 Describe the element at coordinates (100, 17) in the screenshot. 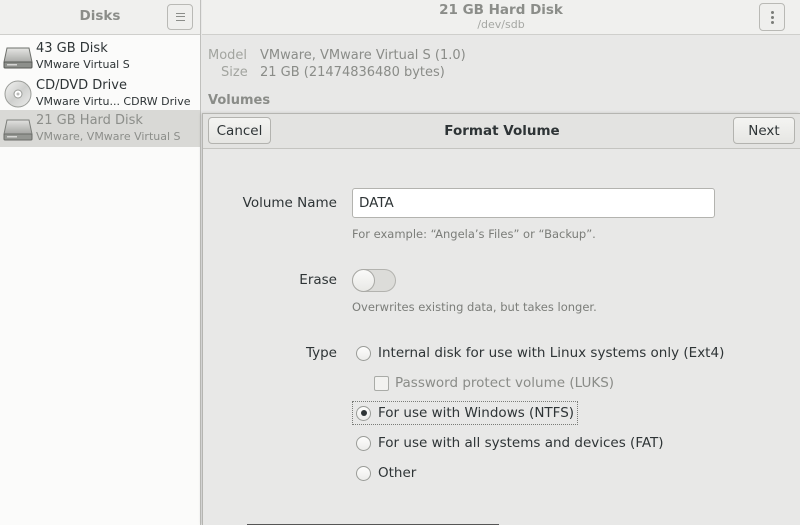

I see `sidebar-header: Disks` at that location.